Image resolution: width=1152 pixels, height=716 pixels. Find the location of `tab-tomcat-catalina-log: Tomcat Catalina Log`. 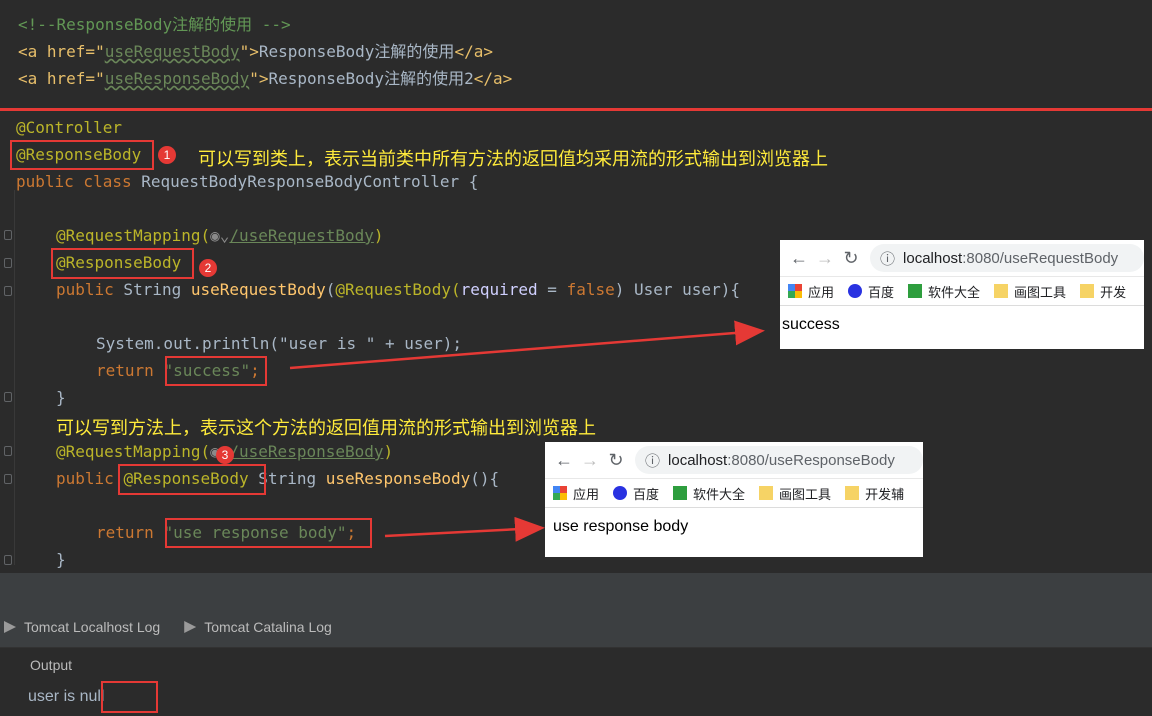

tab-tomcat-catalina-log: Tomcat Catalina Log is located at coordinates (258, 627).